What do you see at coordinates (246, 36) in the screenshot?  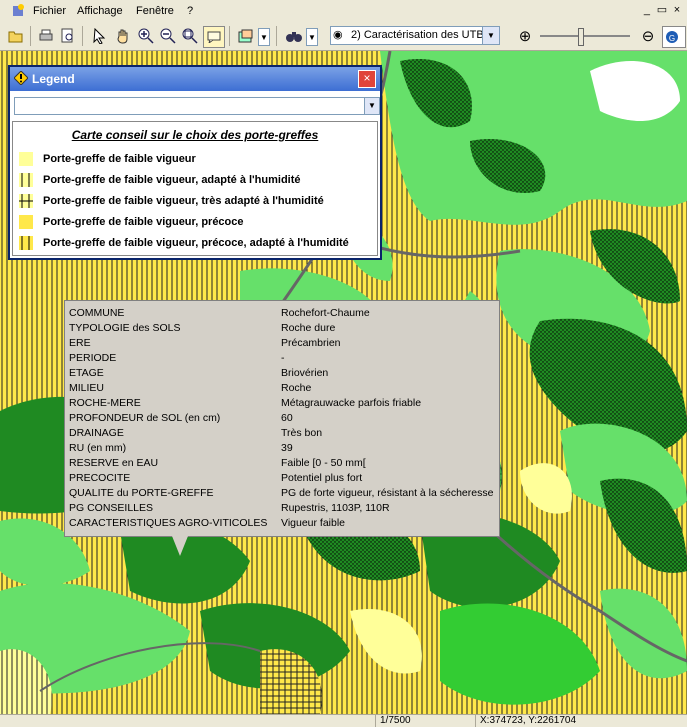 I see `layer-icon` at bounding box center [246, 36].